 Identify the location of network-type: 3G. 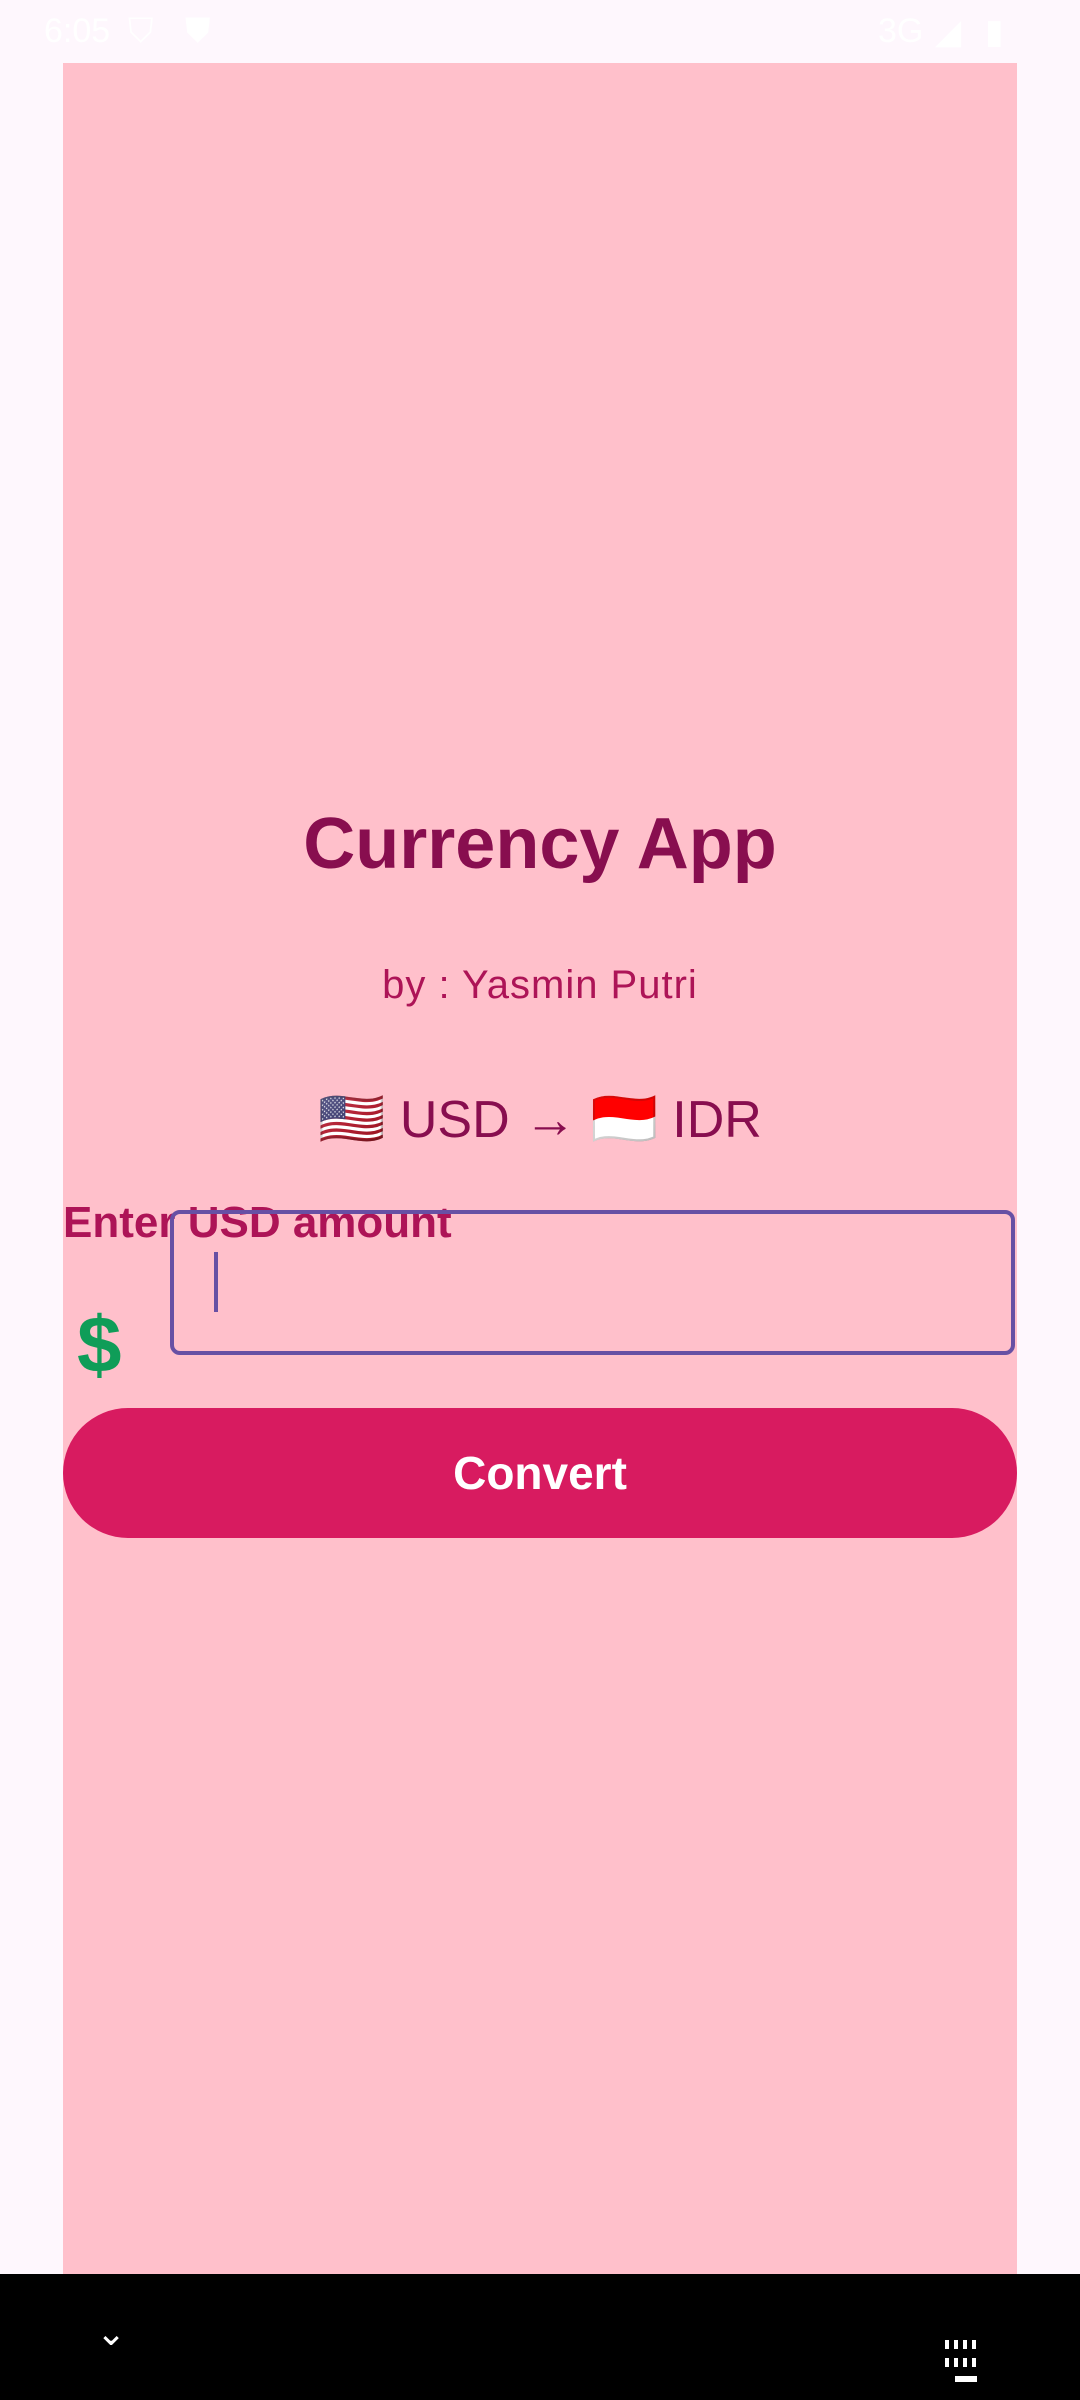
(901, 31).